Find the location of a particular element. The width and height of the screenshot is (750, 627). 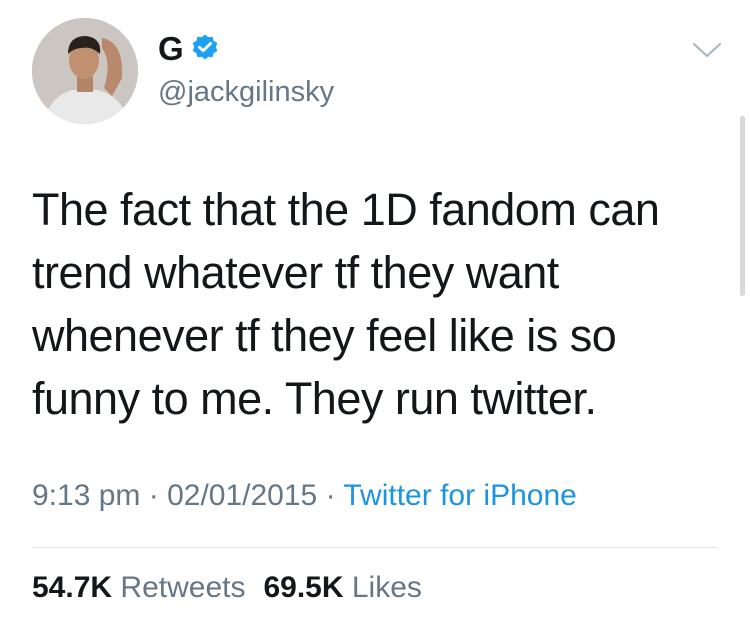

divider is located at coordinates (375, 547).